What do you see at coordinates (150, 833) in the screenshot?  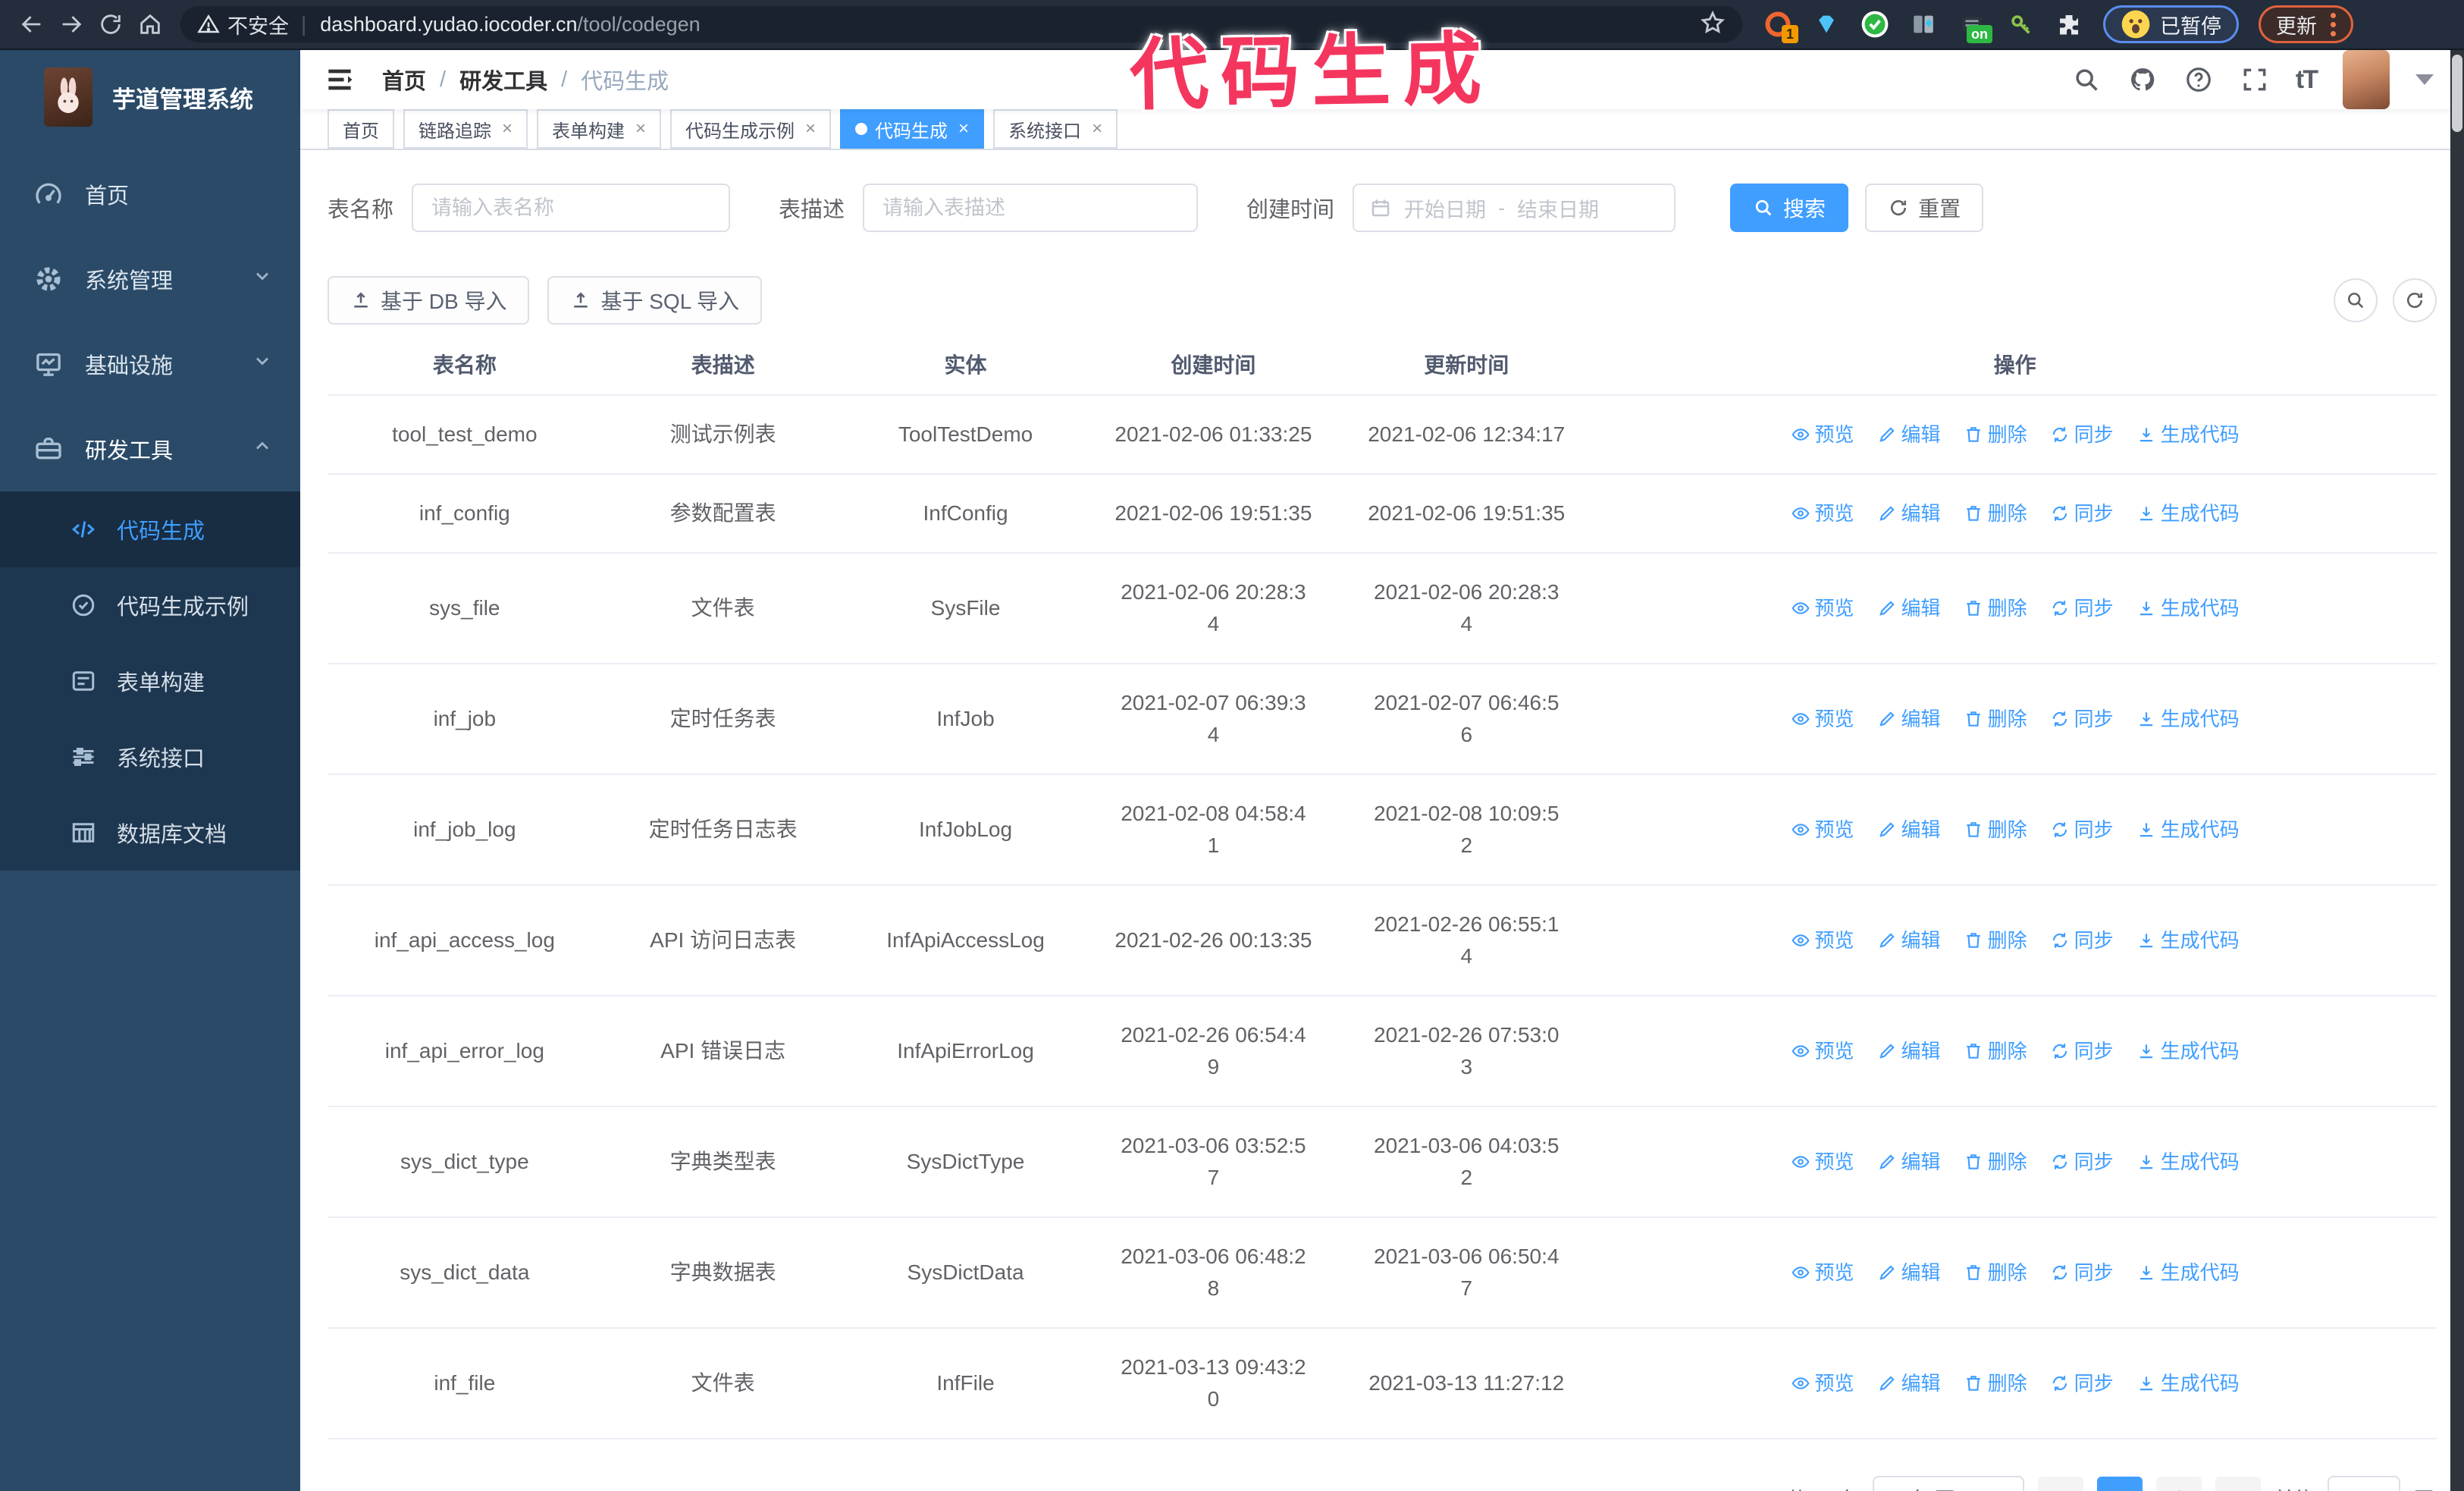 I see `sidebar-item-db-doc: 数据库文档` at bounding box center [150, 833].